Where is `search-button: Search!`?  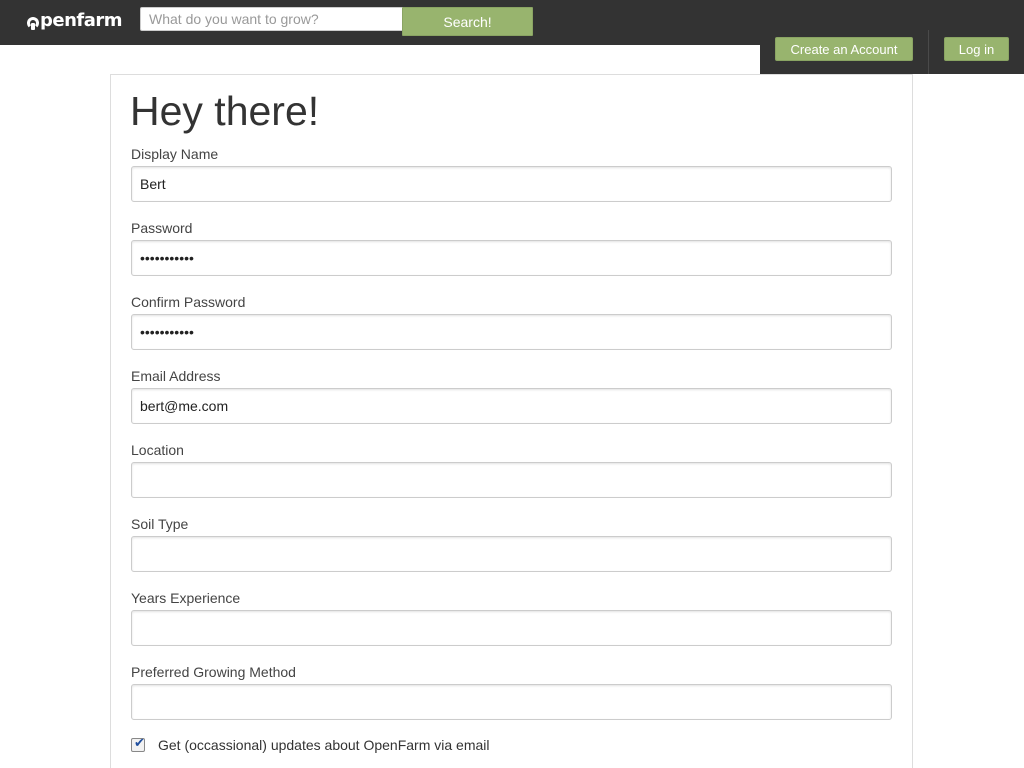
search-button: Search! is located at coordinates (467, 21).